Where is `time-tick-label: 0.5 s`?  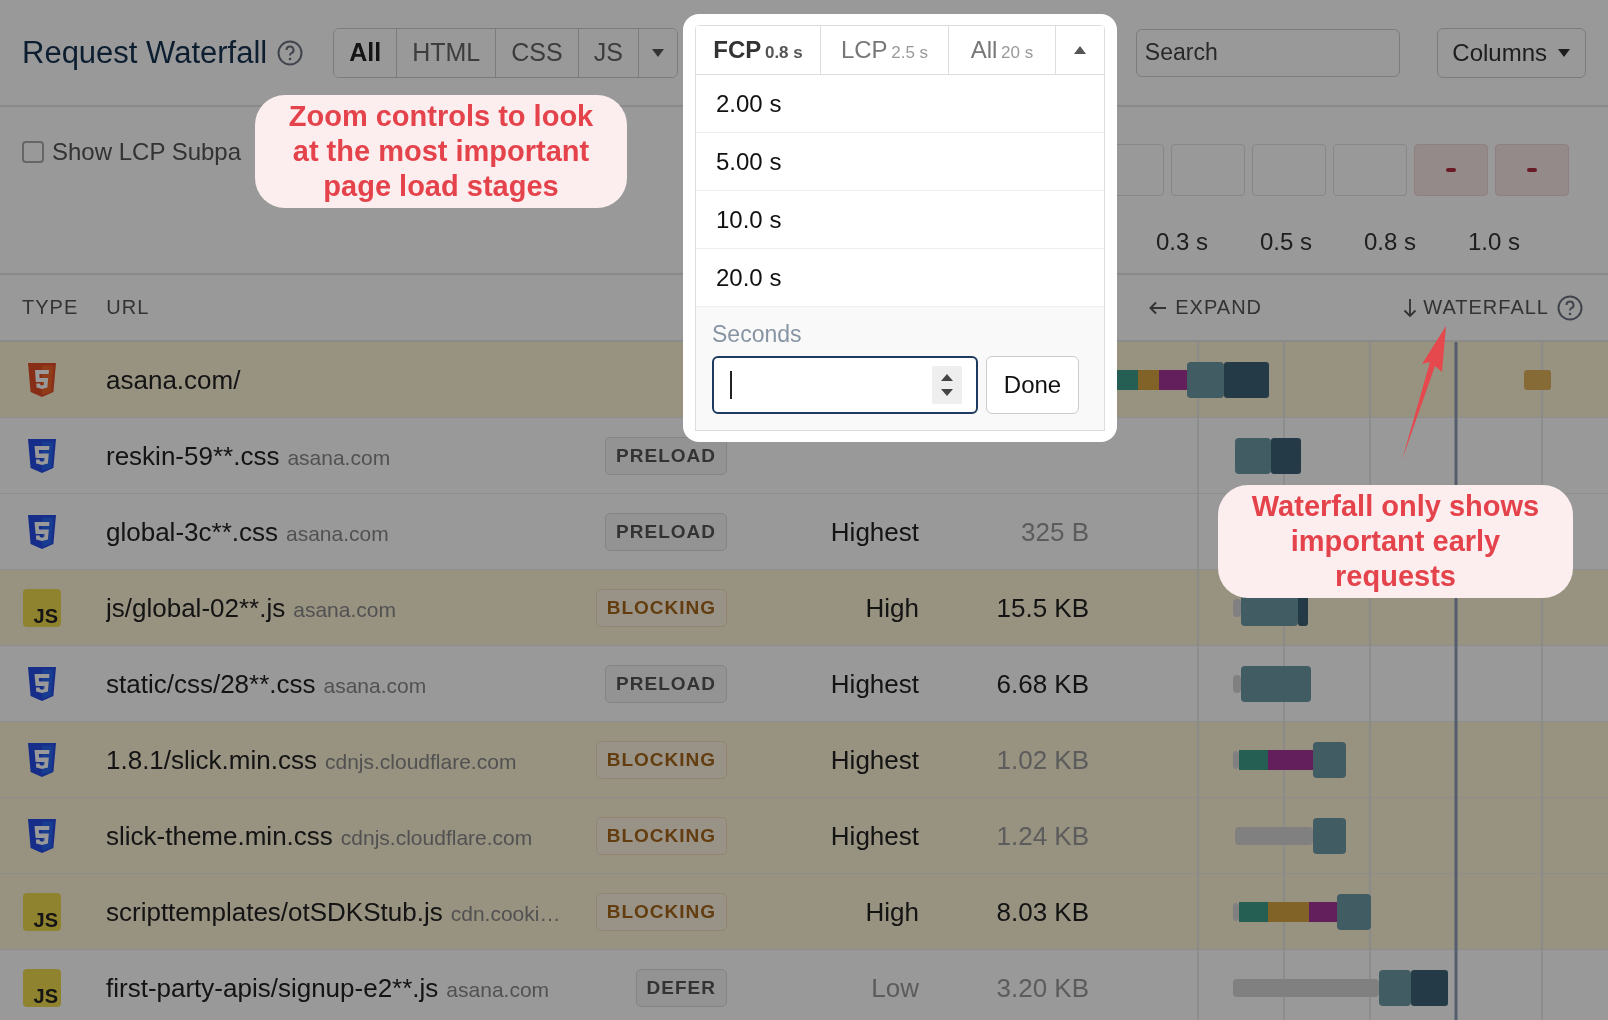 time-tick-label: 0.5 s is located at coordinates (1286, 242).